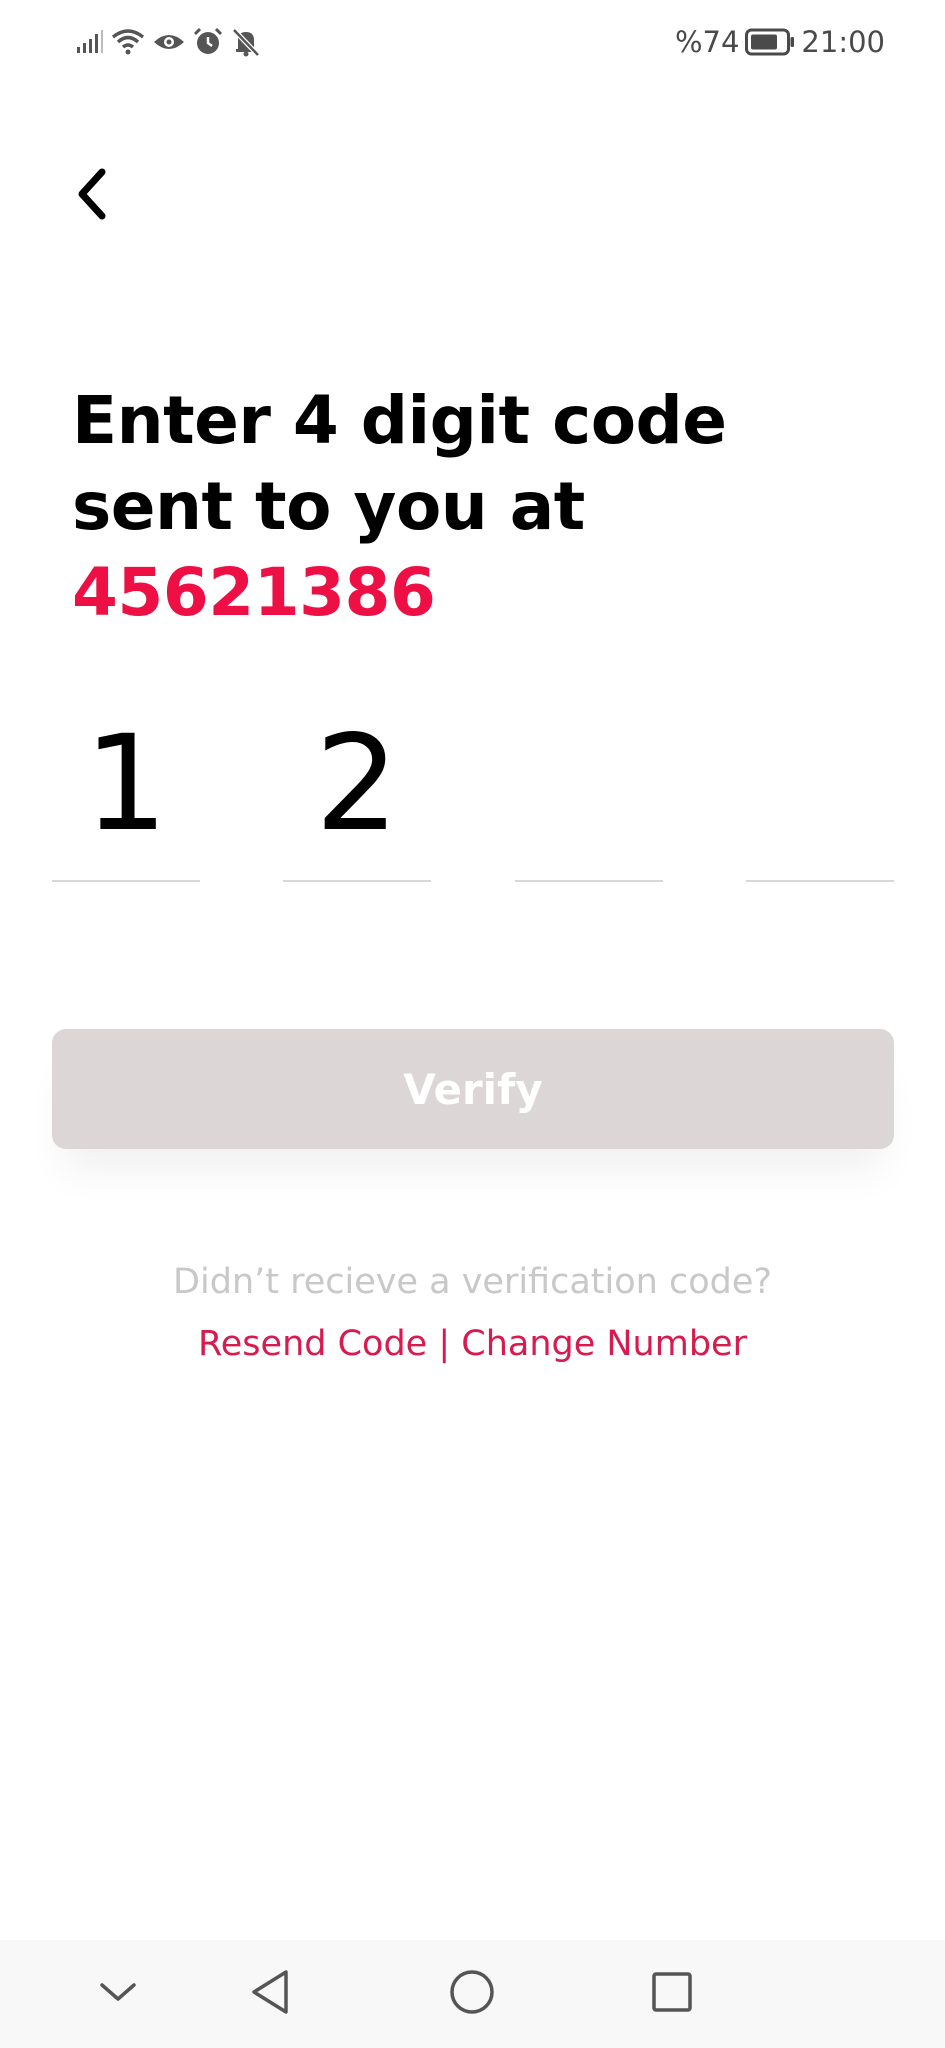  I want to click on otp-digit-1: 1, so click(126, 791).